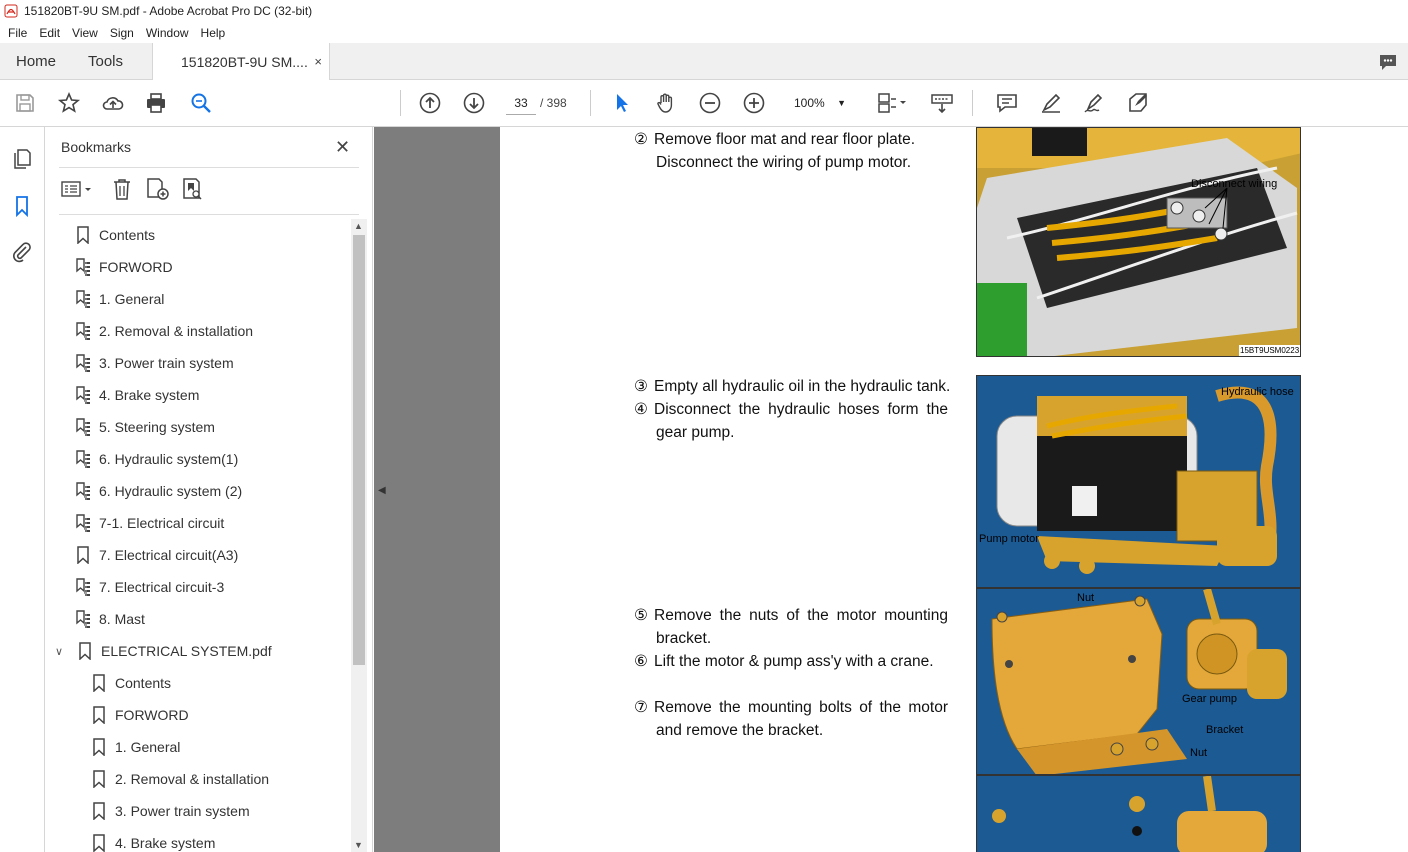 This screenshot has width=1408, height=852. Describe the element at coordinates (122, 33) in the screenshot. I see `menu-sign: Sign` at that location.